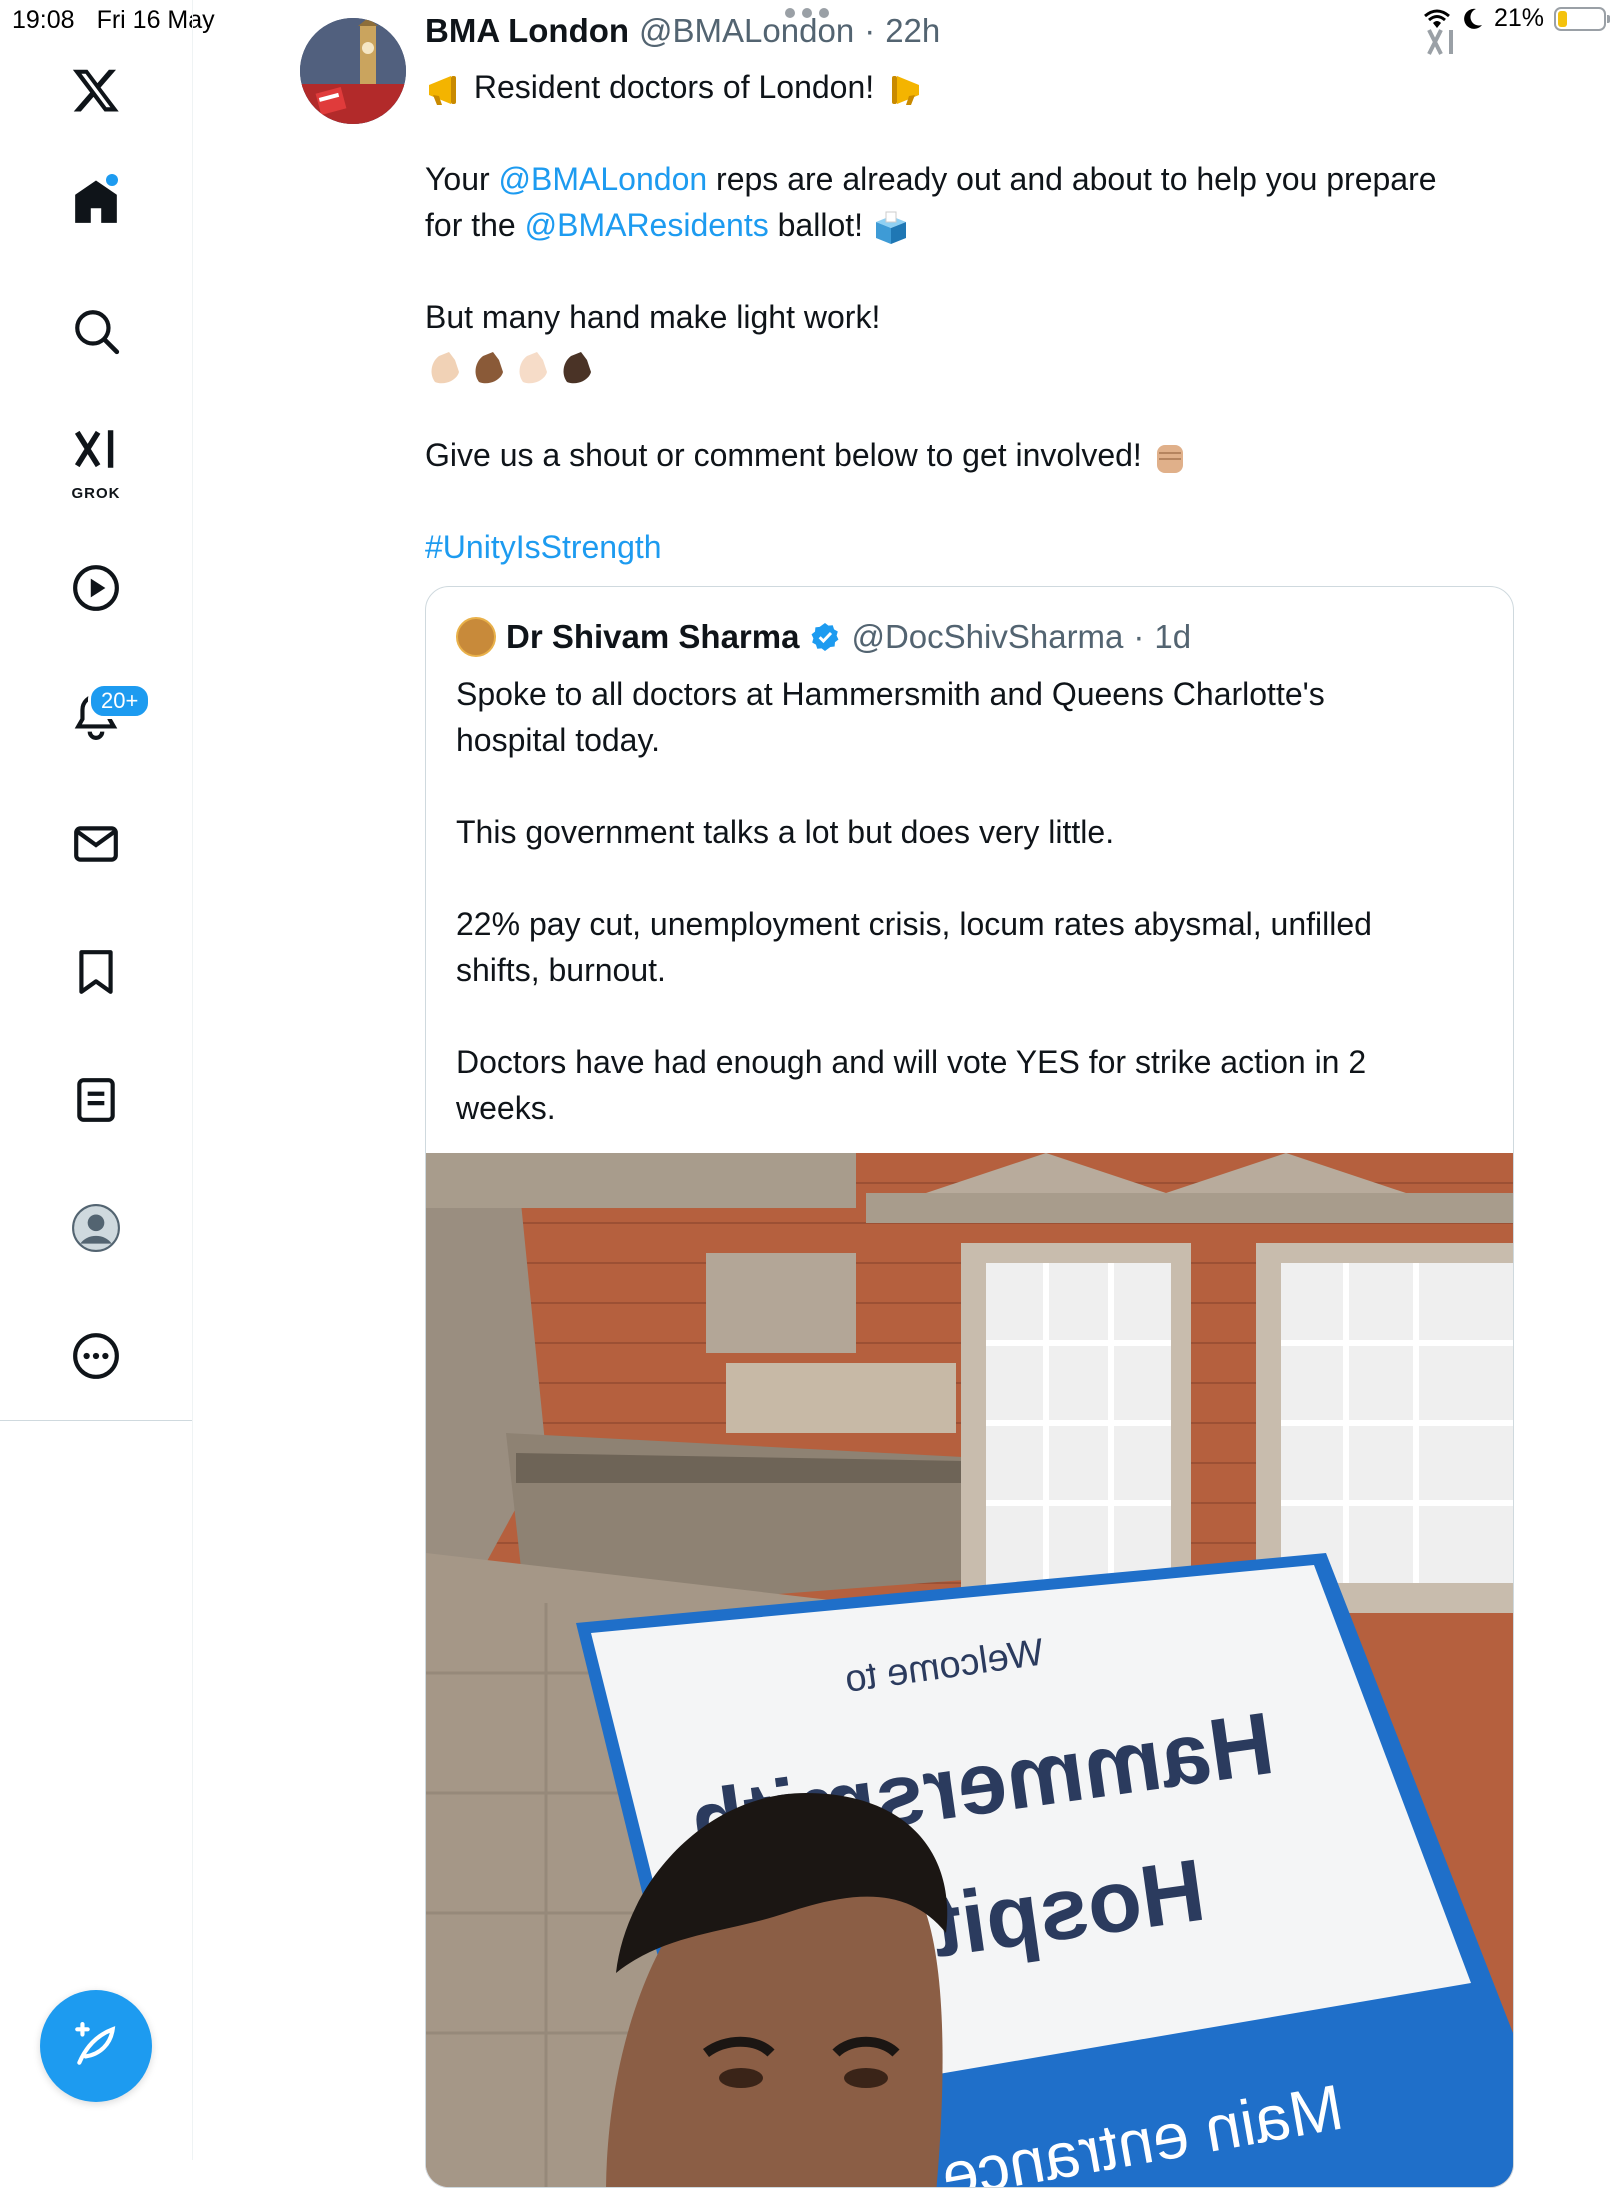  I want to click on quoted-author-avatar, so click(476, 637).